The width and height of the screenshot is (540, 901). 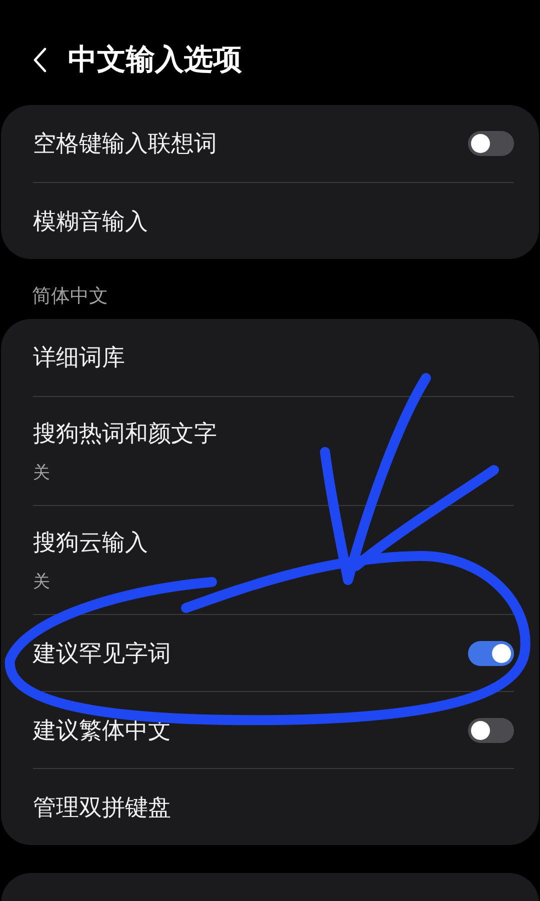 What do you see at coordinates (125, 433) in the screenshot?
I see `setting-label: 搜狗热词和颜文字` at bounding box center [125, 433].